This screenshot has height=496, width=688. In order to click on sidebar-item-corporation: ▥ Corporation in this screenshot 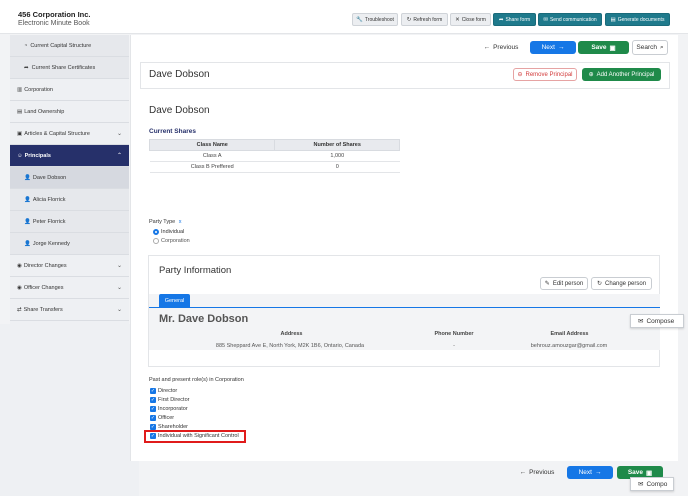, I will do `click(69, 90)`.